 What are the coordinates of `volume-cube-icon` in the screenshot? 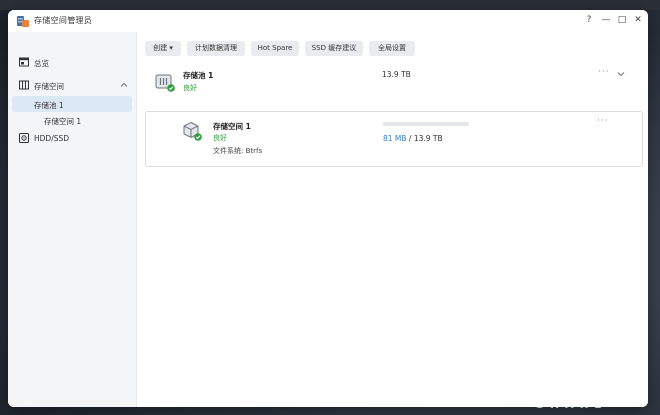 It's located at (192, 131).